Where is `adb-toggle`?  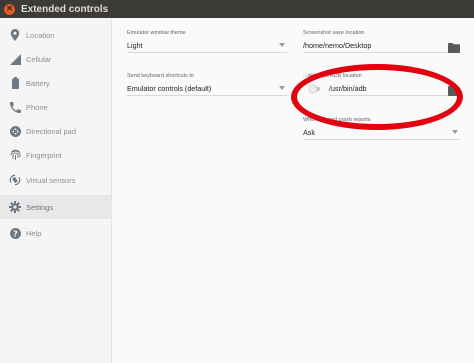 adb-toggle is located at coordinates (315, 89).